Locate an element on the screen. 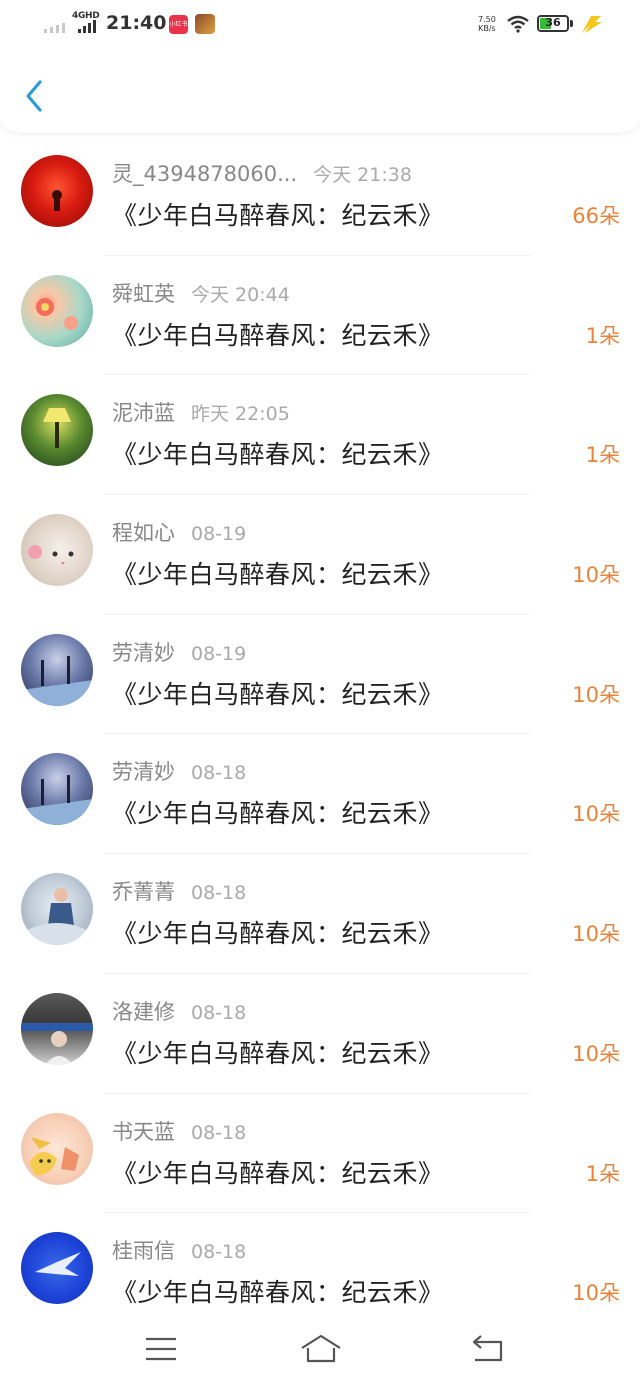 The height and width of the screenshot is (1387, 640). list-item: 泥沛蓝 昨天 22:05 《少年白马醉春风：纪云禾》 1朵 is located at coordinates (320, 435).